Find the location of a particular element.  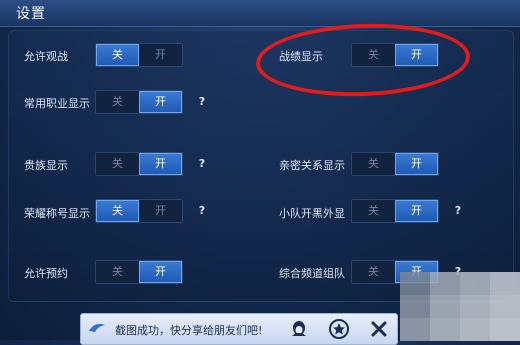

toggle-intimate-relation: 关 开 is located at coordinates (395, 164).